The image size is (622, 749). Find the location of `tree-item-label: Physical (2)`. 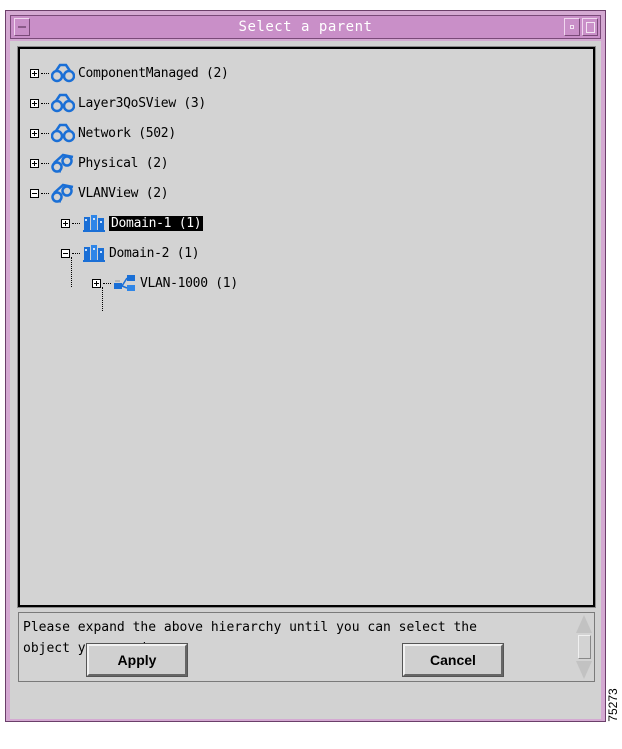

tree-item-label: Physical (2) is located at coordinates (123, 163).